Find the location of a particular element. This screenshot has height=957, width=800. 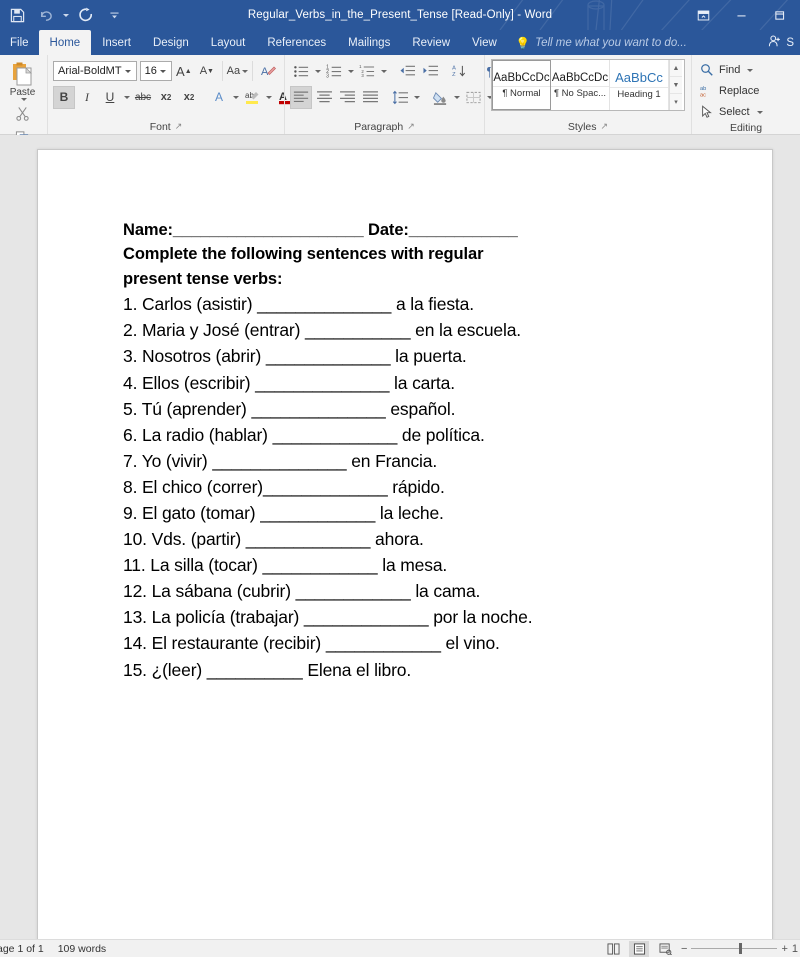

numbering-caret-icon is located at coordinates (350, 71).